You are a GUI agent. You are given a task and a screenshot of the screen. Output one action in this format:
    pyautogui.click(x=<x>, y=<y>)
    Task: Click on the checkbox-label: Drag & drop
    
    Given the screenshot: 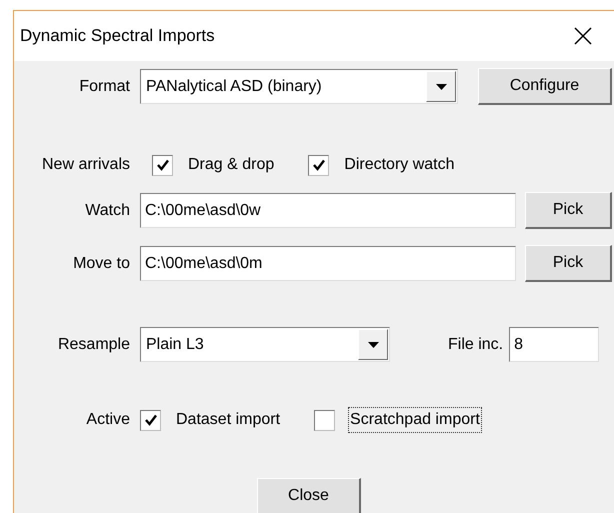 What is the action you would take?
    pyautogui.click(x=231, y=165)
    